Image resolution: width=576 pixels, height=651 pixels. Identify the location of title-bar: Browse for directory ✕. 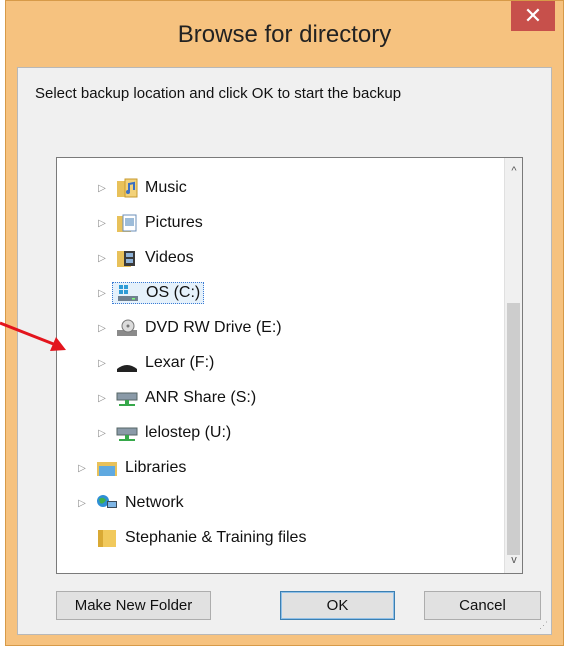
(284, 34).